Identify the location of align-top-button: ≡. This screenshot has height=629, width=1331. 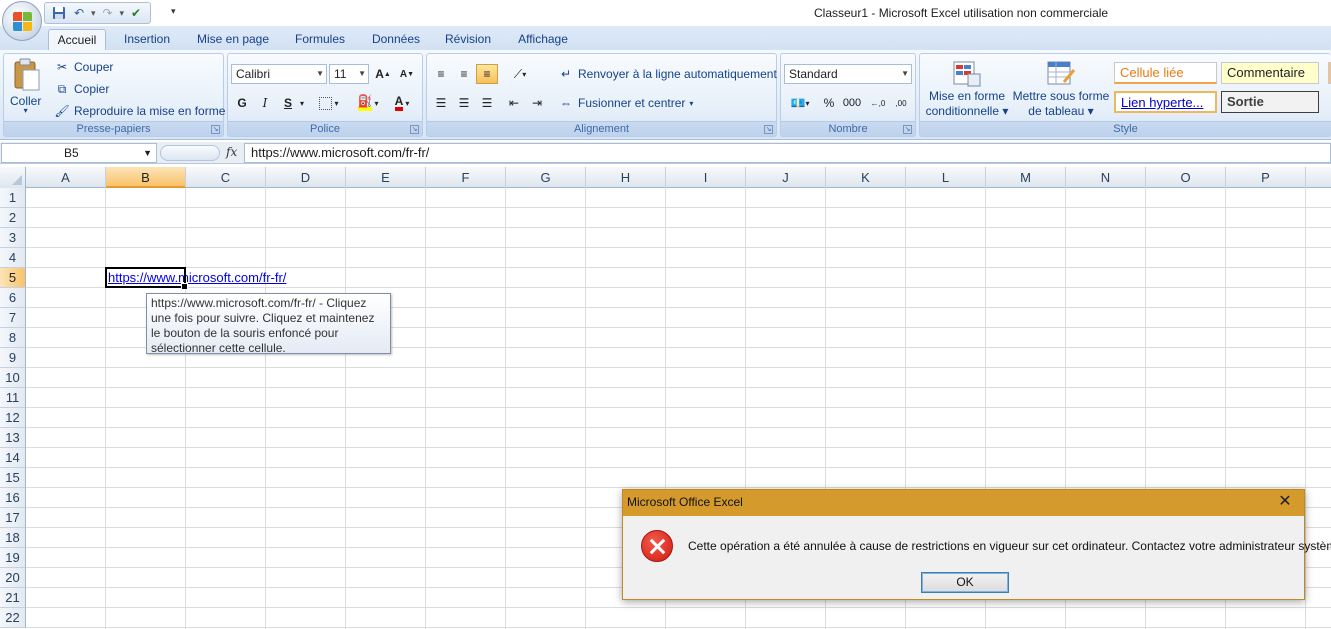
(441, 74).